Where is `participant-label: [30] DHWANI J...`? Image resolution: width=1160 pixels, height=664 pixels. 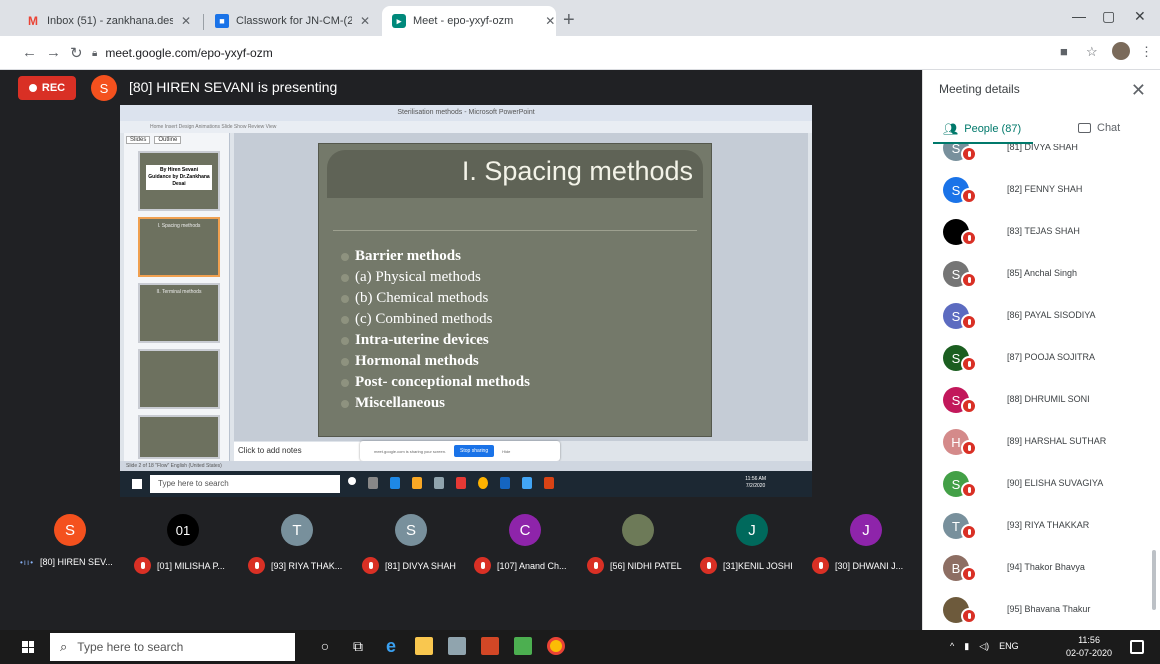
participant-label: [30] DHWANI J... is located at coordinates (857, 565).